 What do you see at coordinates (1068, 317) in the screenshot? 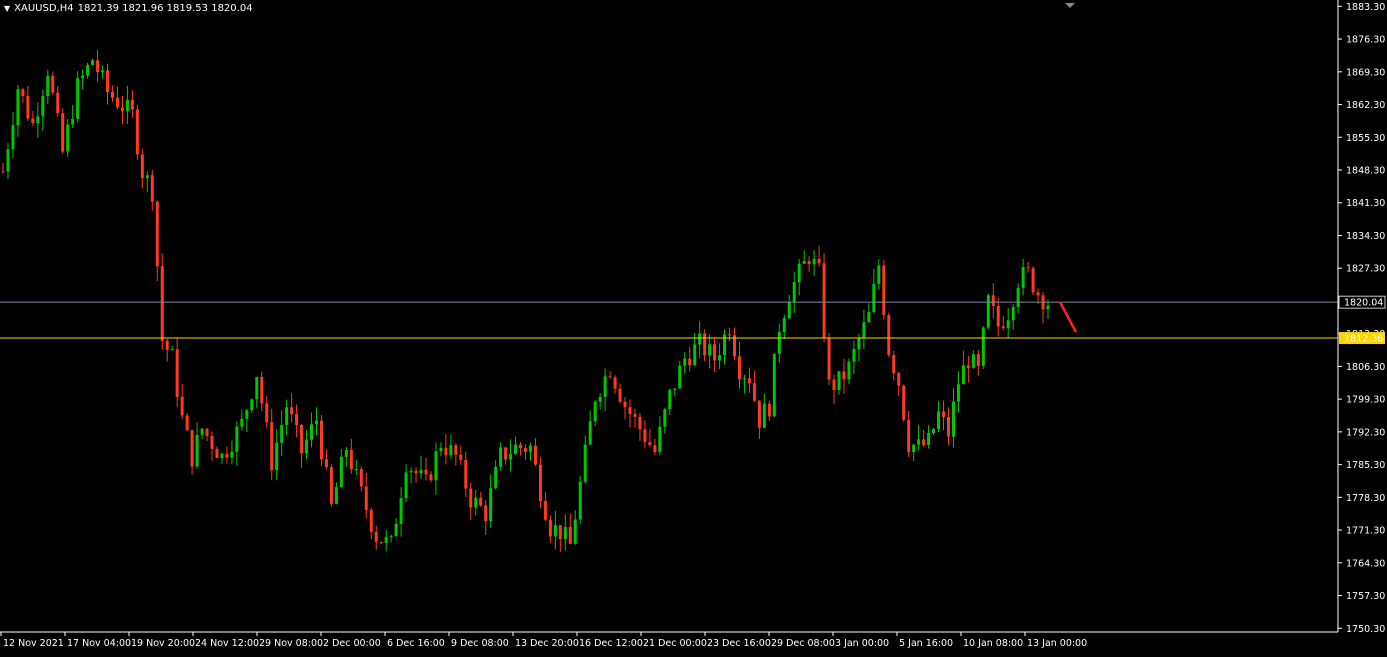
I see `down-arrow-icon` at bounding box center [1068, 317].